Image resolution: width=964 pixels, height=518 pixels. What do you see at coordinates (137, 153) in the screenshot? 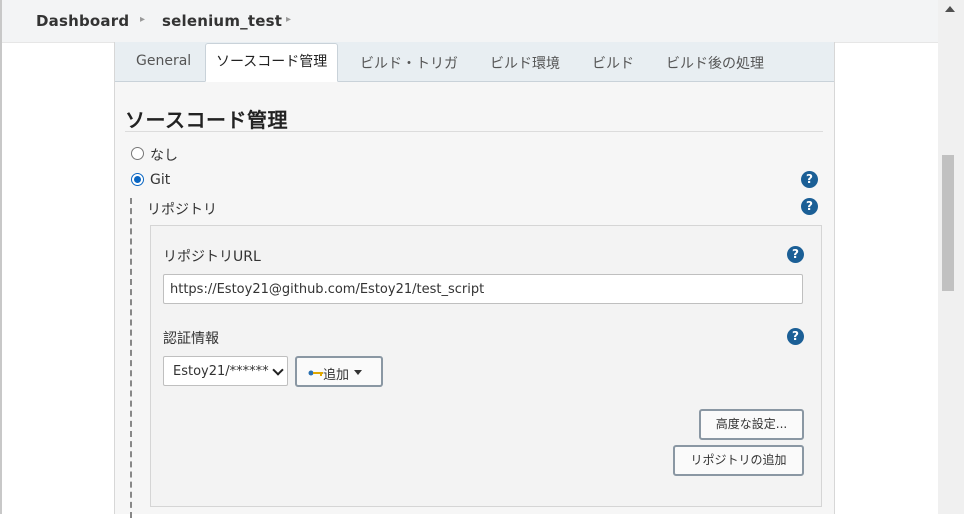
I see `radio-none` at bounding box center [137, 153].